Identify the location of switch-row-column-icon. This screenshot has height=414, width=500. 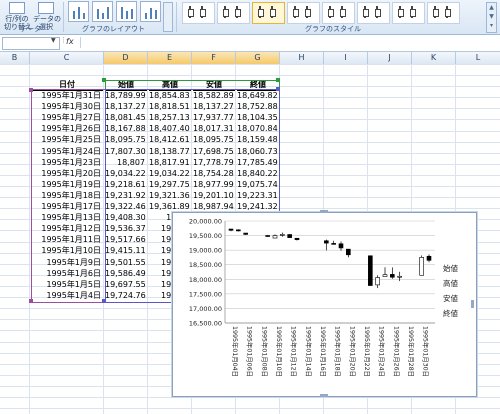
(17, 8).